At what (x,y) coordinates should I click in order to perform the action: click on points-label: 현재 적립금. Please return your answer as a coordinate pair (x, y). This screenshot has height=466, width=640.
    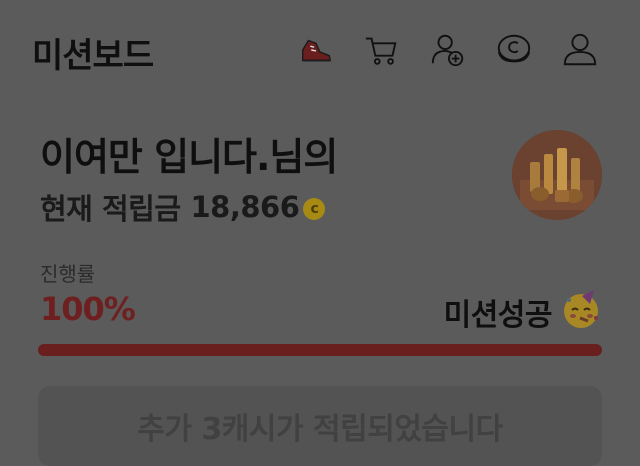
    Looking at the image, I should click on (110, 209).